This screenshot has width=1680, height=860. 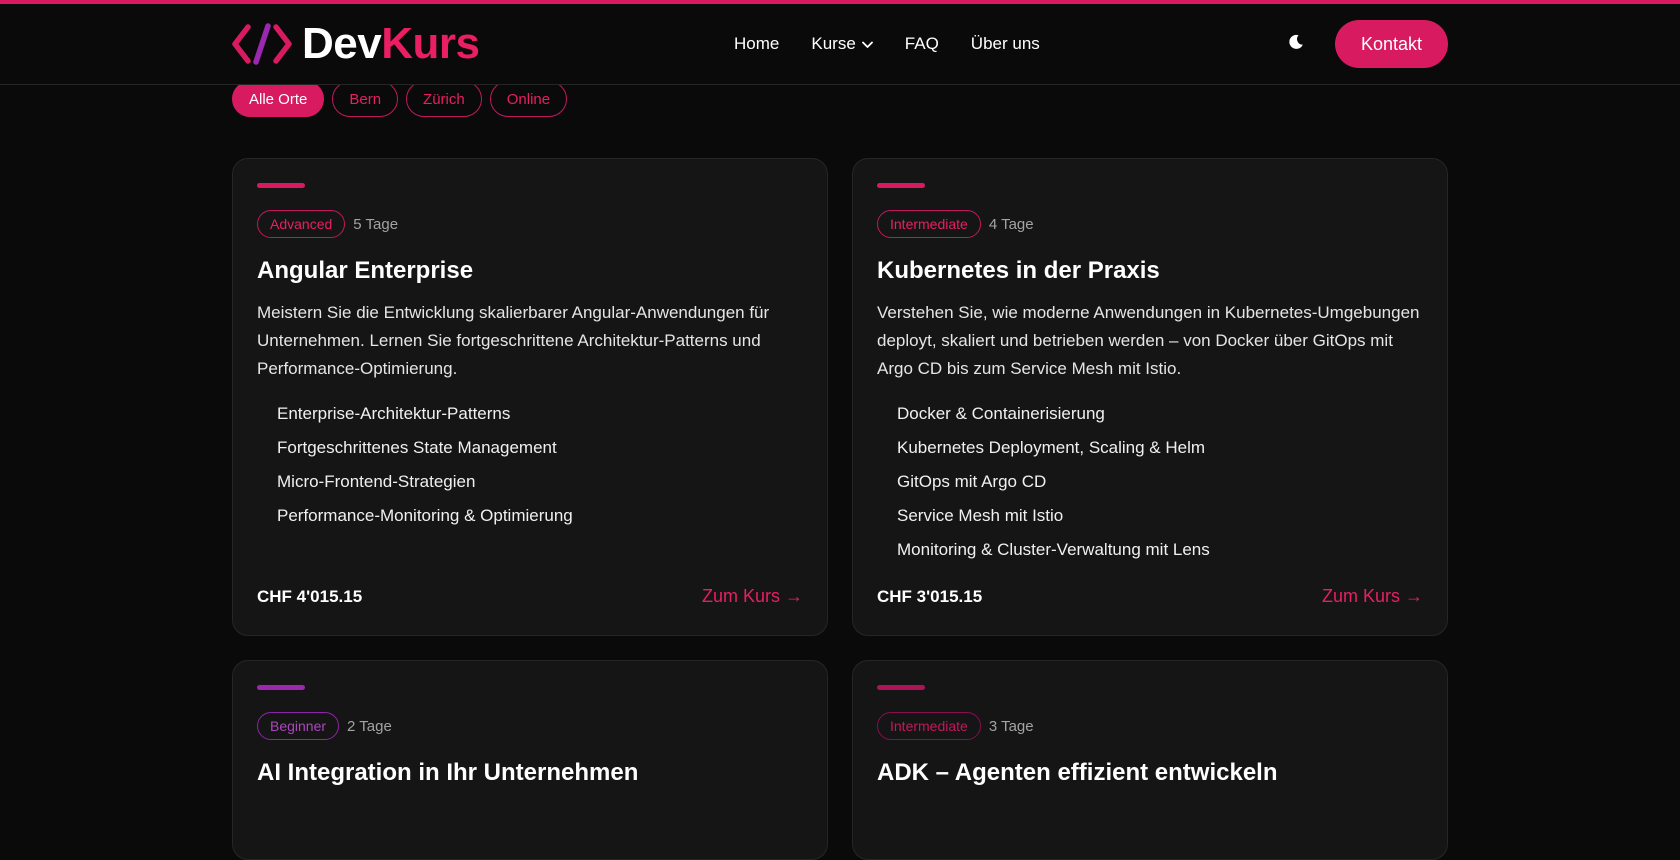 I want to click on theme-toggle-button, so click(x=1296, y=44).